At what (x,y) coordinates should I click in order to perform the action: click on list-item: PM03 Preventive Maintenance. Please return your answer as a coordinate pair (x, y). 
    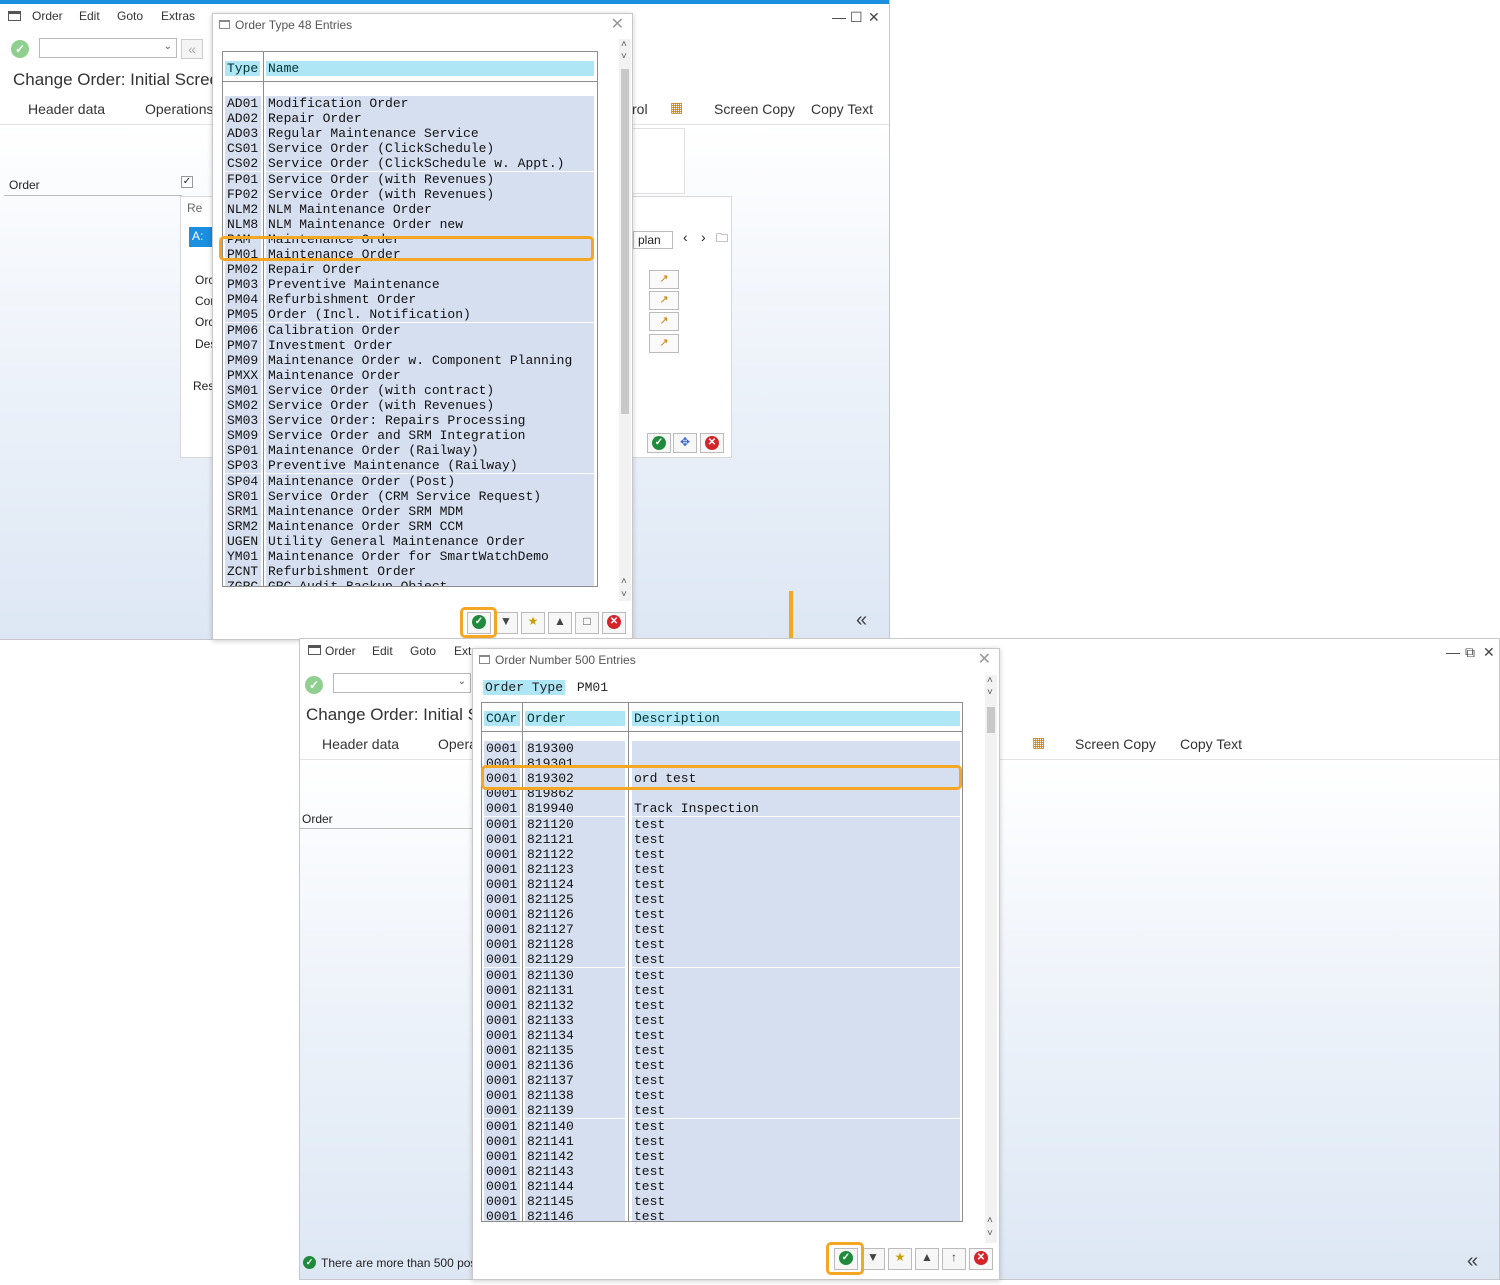
    Looking at the image, I should click on (410, 285).